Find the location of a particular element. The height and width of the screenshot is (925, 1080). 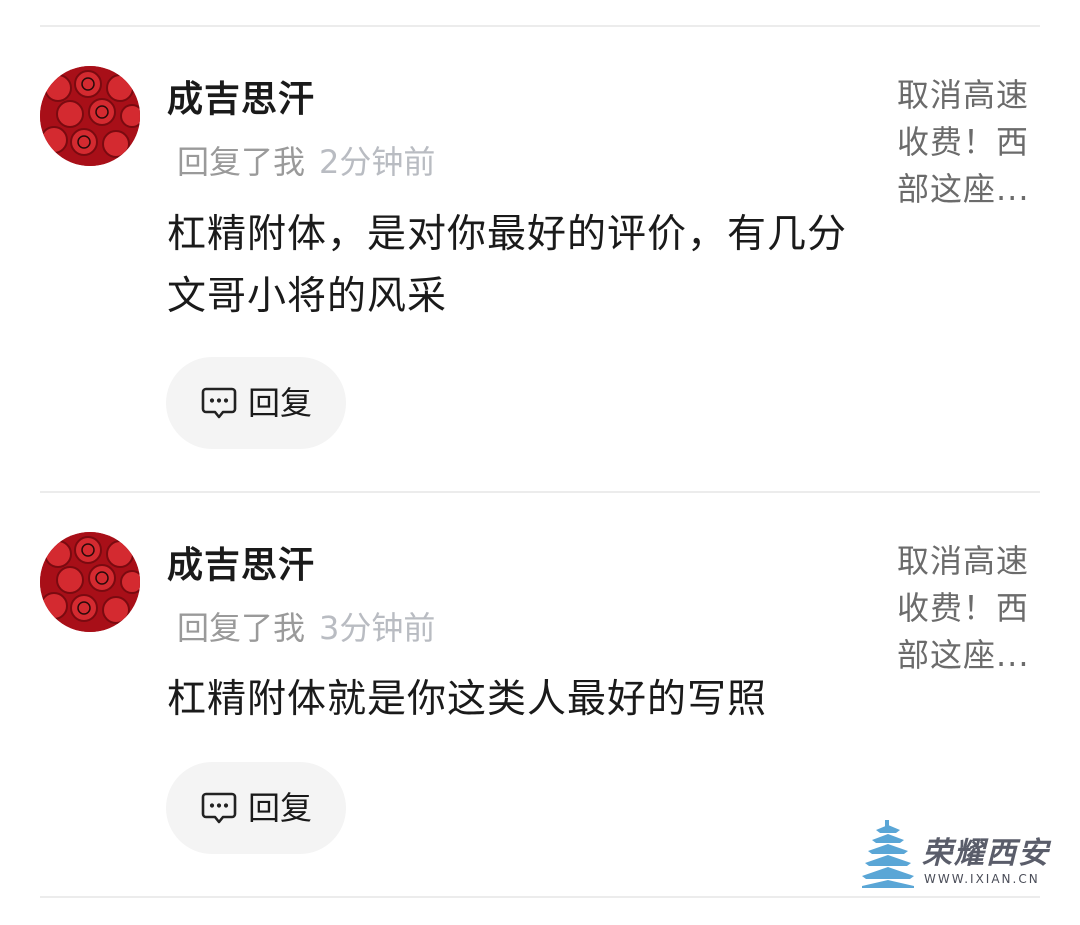

watermark-url: WWW.IXIAN.CN is located at coordinates (982, 879).